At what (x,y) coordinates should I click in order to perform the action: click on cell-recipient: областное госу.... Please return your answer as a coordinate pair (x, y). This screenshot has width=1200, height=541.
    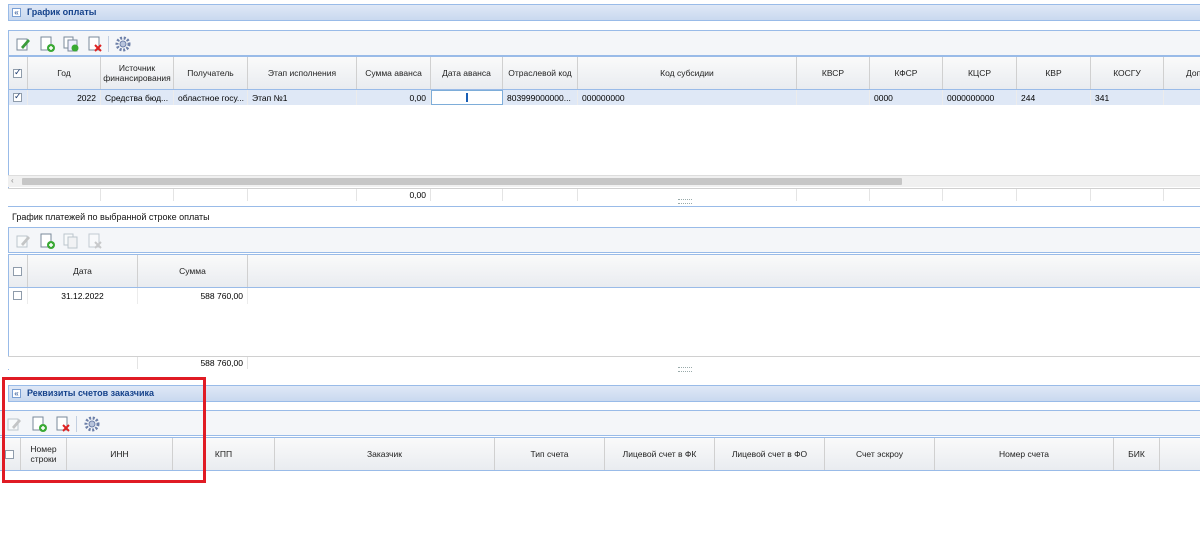
    Looking at the image, I should click on (211, 97).